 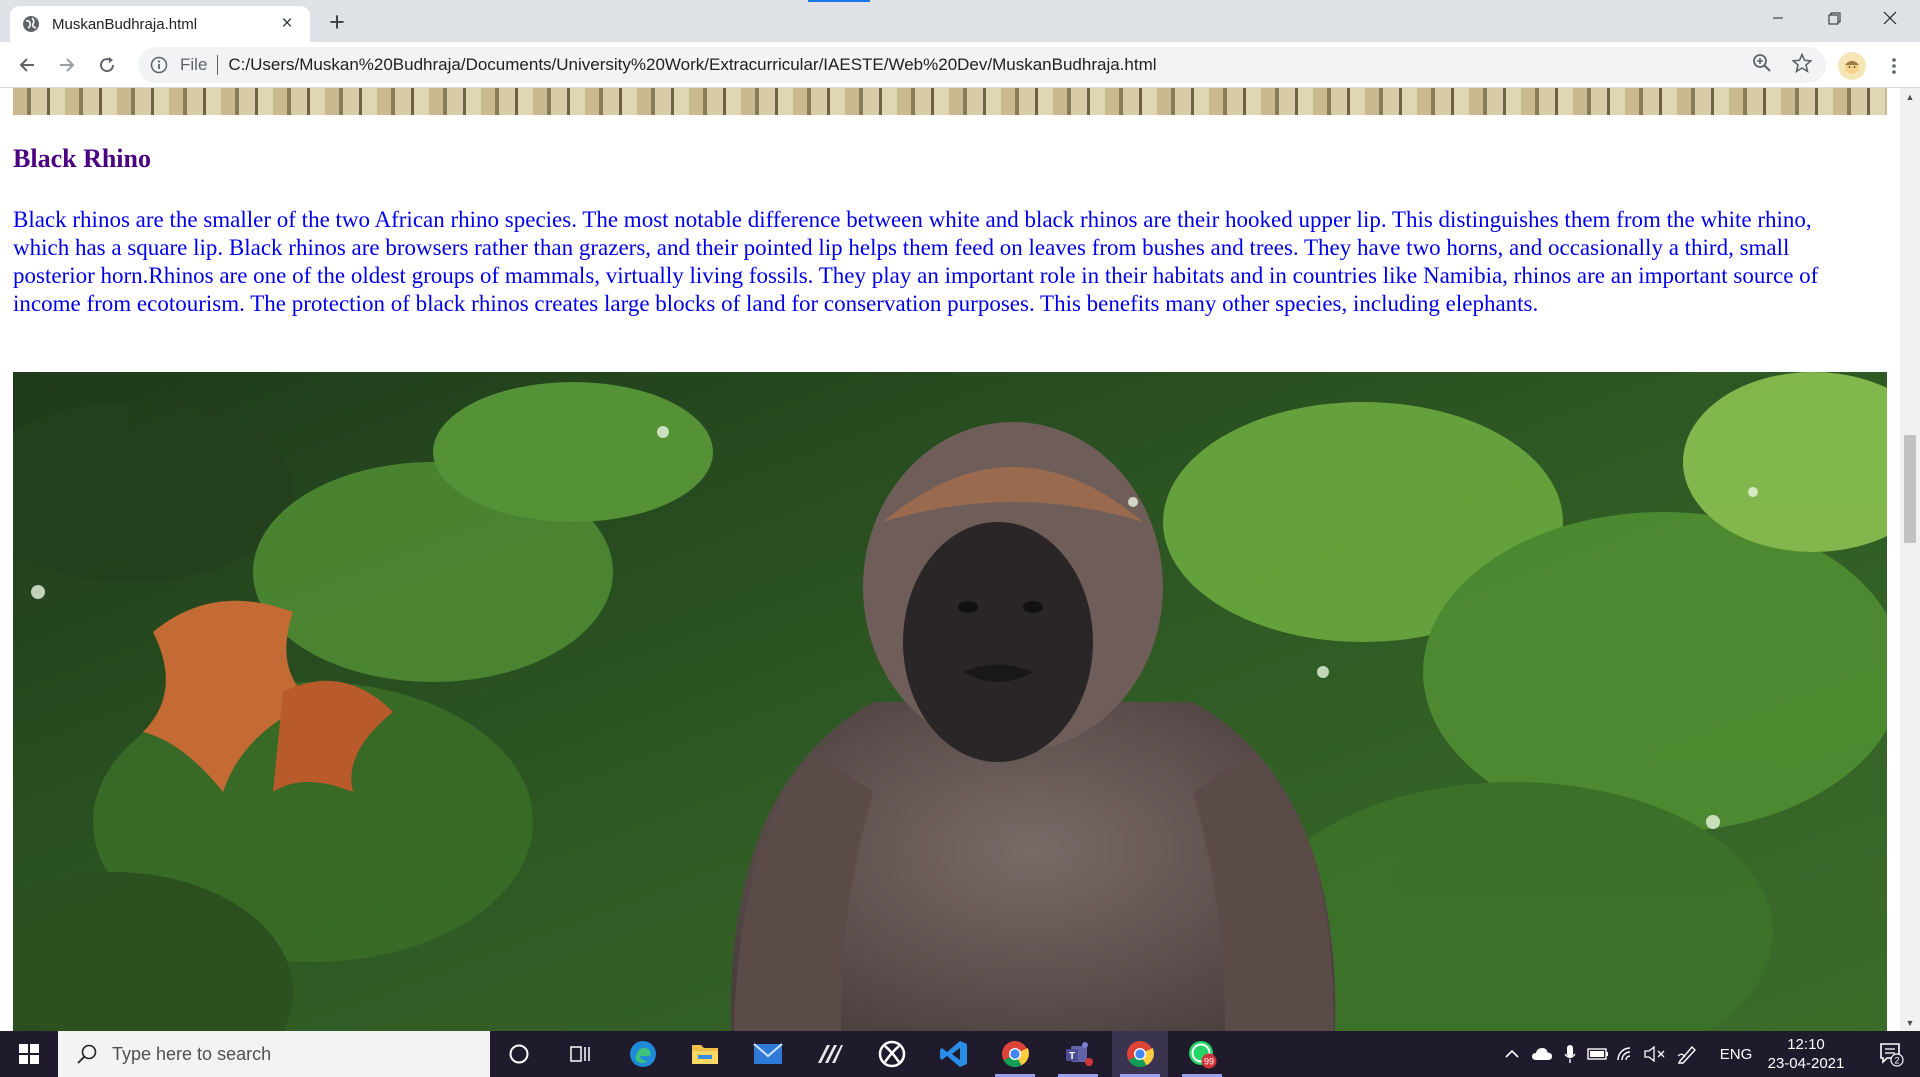 I want to click on menu-icon, so click(x=1894, y=66).